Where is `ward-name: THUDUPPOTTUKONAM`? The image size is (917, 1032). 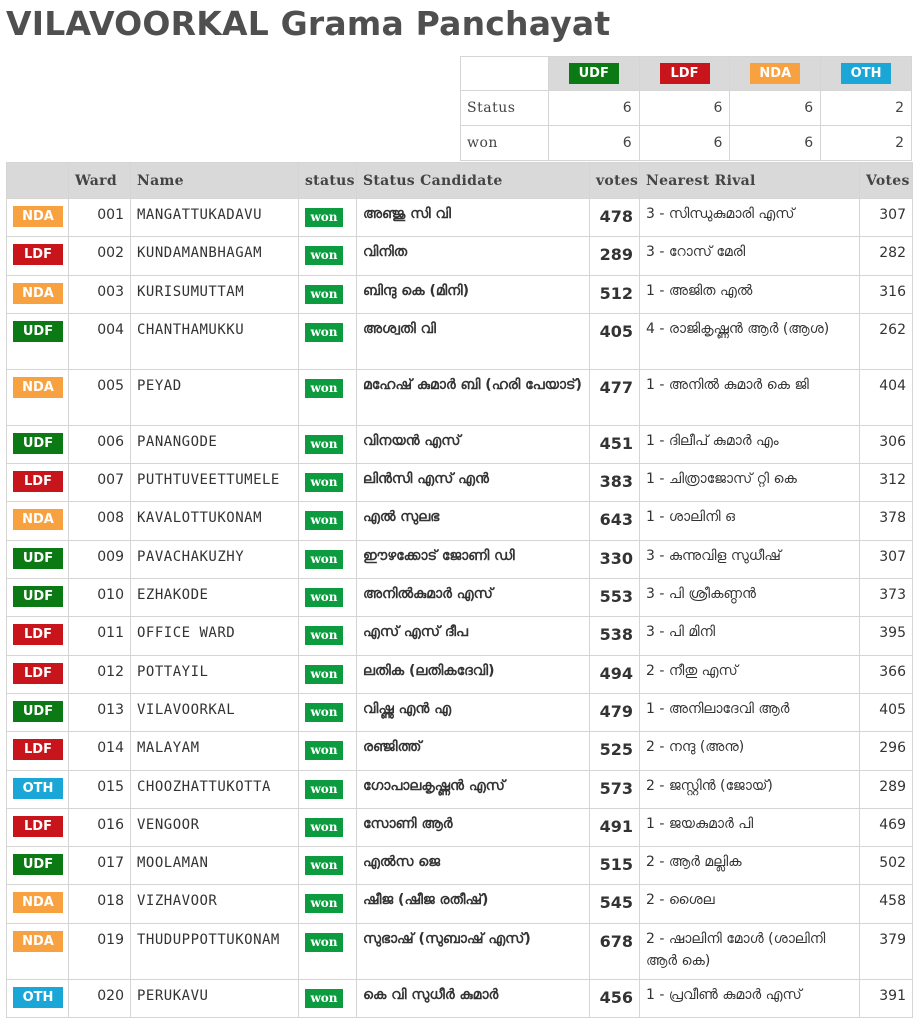
ward-name: THUDUPPOTTUKONAM is located at coordinates (214, 951).